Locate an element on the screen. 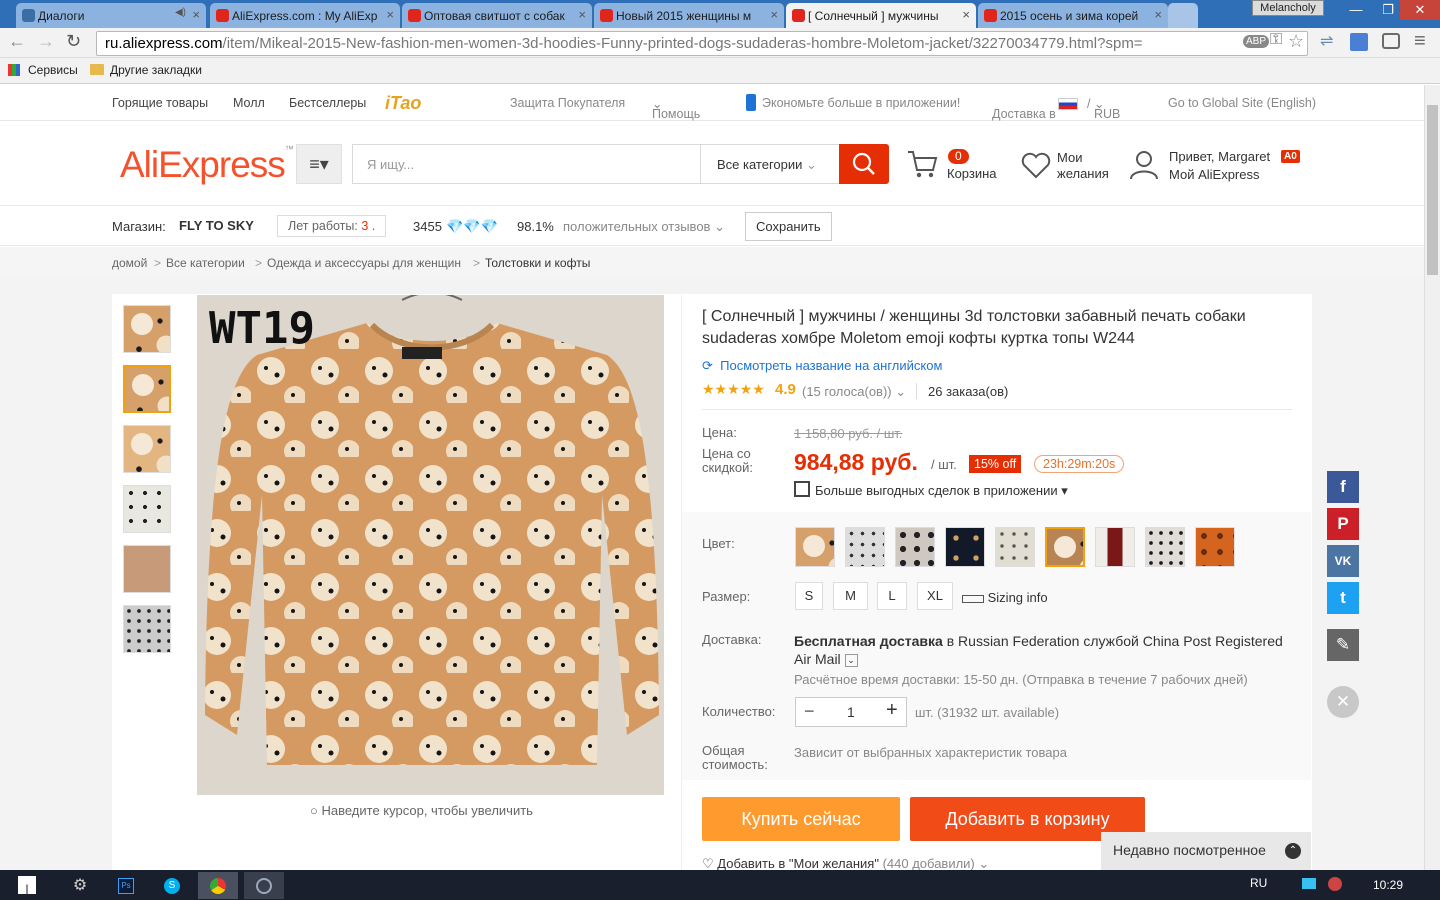 The width and height of the screenshot is (1440, 900). votes-link: (15 голоса(ов)) ⌄ is located at coordinates (854, 392).